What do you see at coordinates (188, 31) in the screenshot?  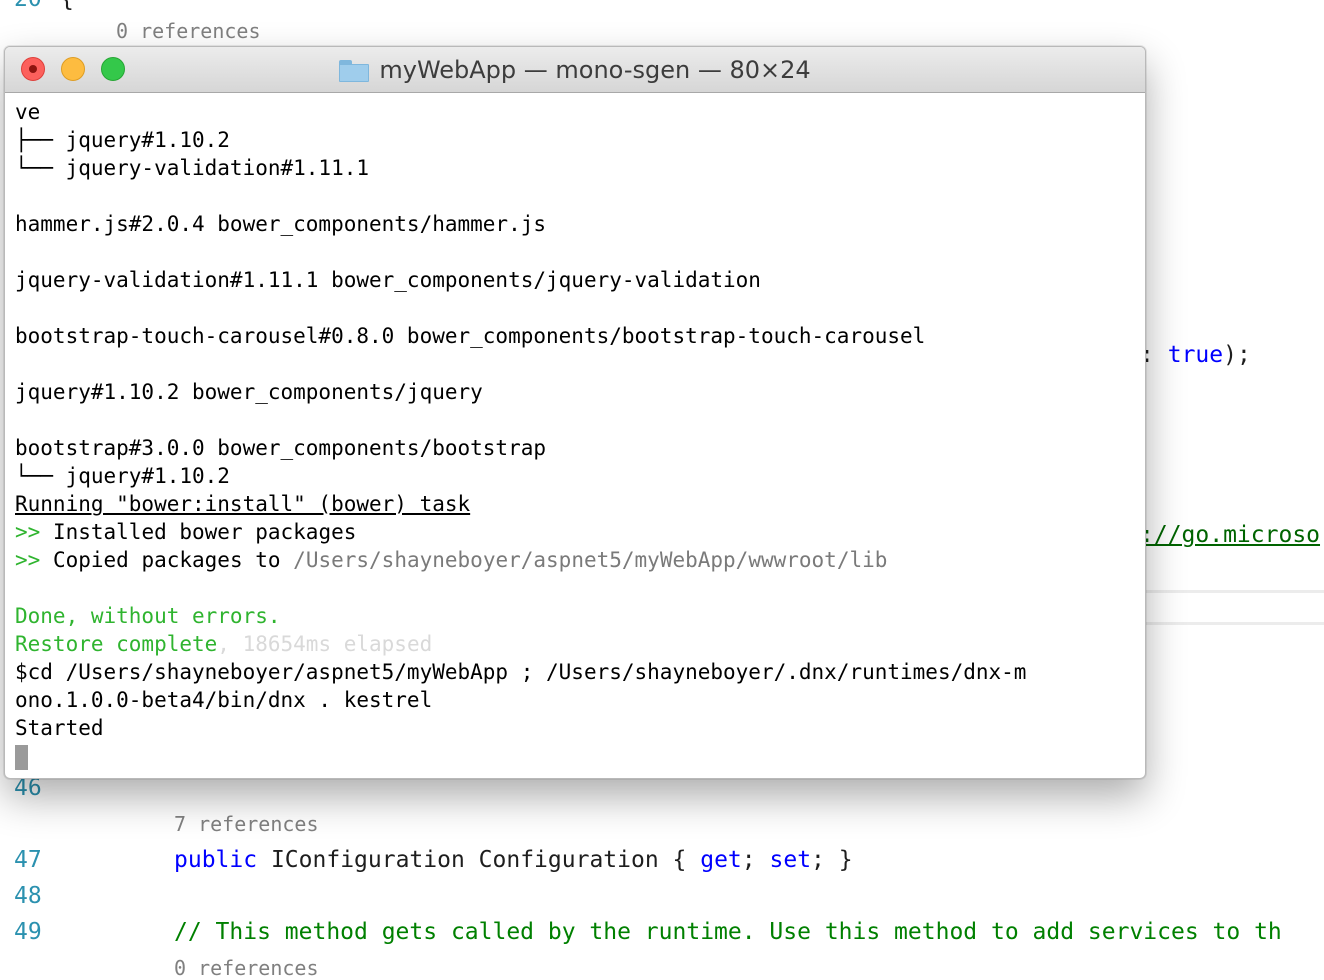 I see `codelens-references-top: 0 references` at bounding box center [188, 31].